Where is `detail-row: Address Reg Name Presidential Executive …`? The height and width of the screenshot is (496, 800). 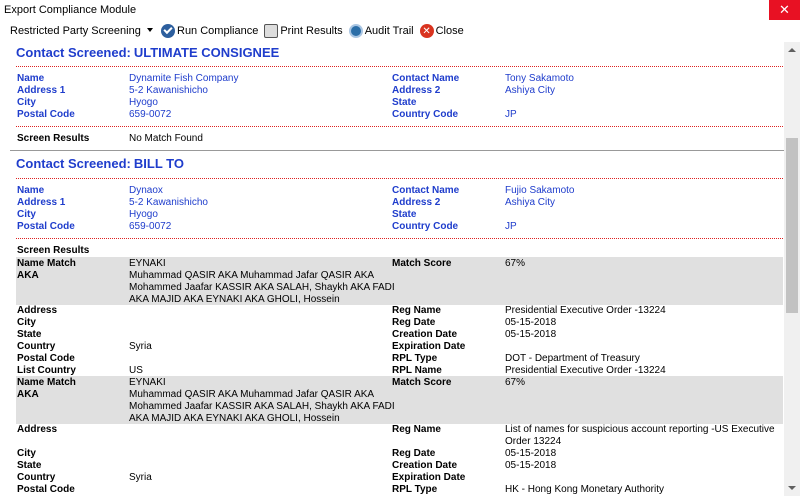 detail-row: Address Reg Name Presidential Executive … is located at coordinates (392, 311).